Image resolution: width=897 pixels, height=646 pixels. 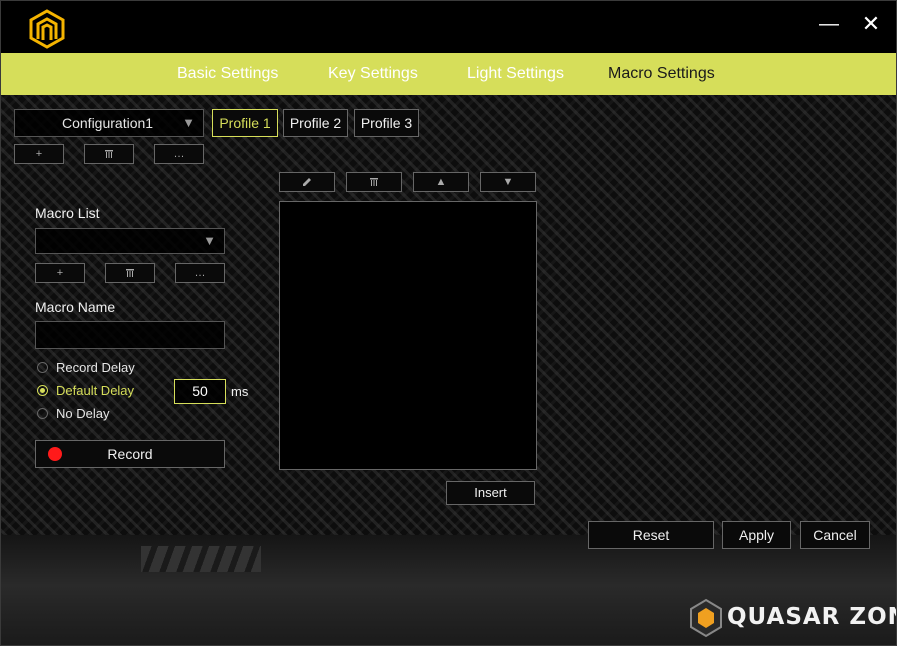 I want to click on cancel-button: Cancel, so click(x=835, y=535).